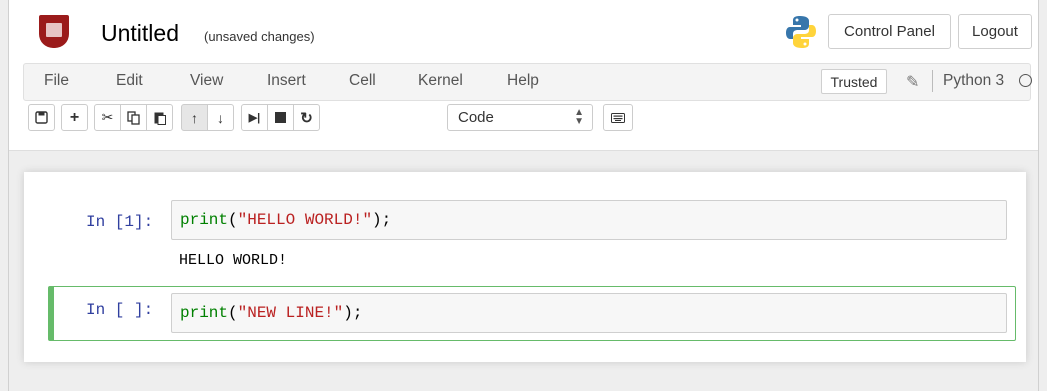 The image size is (1047, 391). Describe the element at coordinates (353, 313) in the screenshot. I see `cell-2-code-close: );` at that location.